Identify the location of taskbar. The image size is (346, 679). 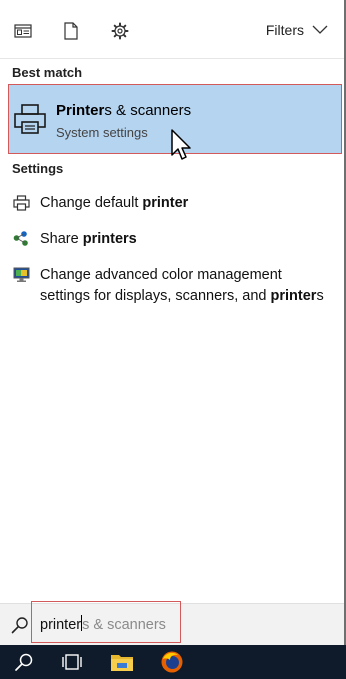
(173, 662).